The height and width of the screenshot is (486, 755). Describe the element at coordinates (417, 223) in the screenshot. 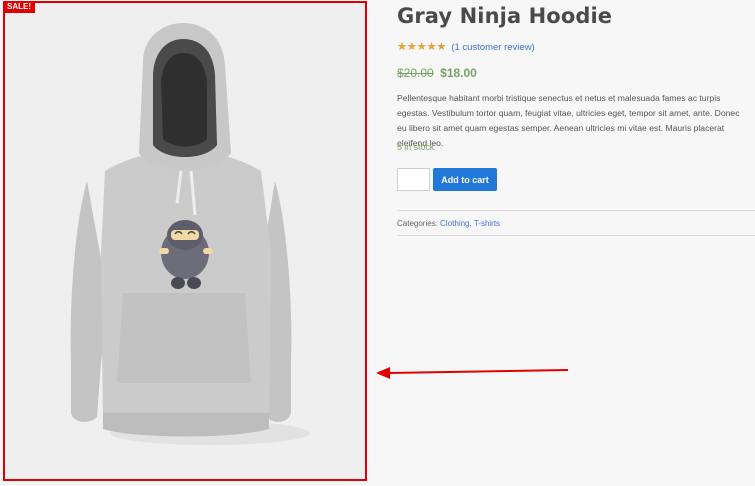

I see `categories-label: Categories:` at that location.